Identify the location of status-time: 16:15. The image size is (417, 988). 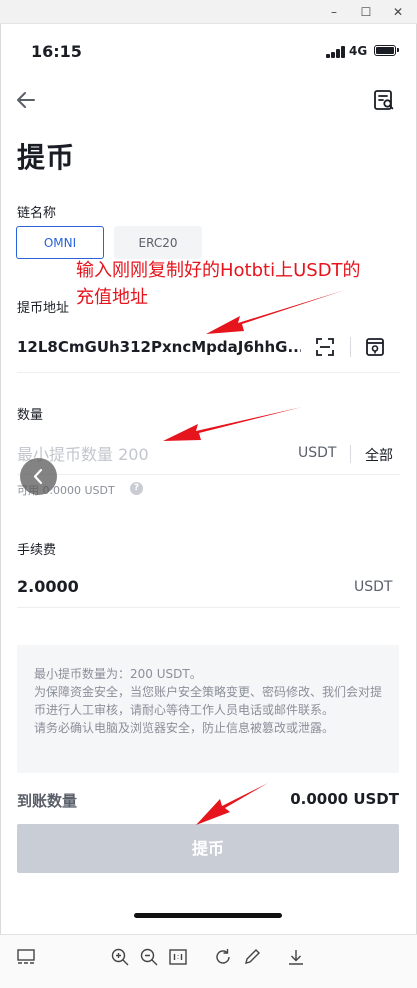
(56, 51).